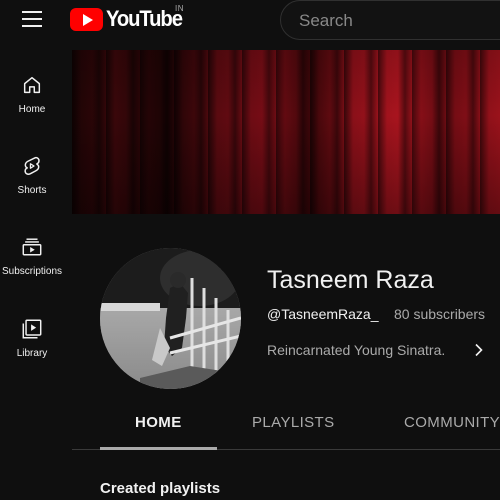 This screenshot has height=500, width=500. Describe the element at coordinates (158, 448) in the screenshot. I see `active-tab-indicator` at that location.